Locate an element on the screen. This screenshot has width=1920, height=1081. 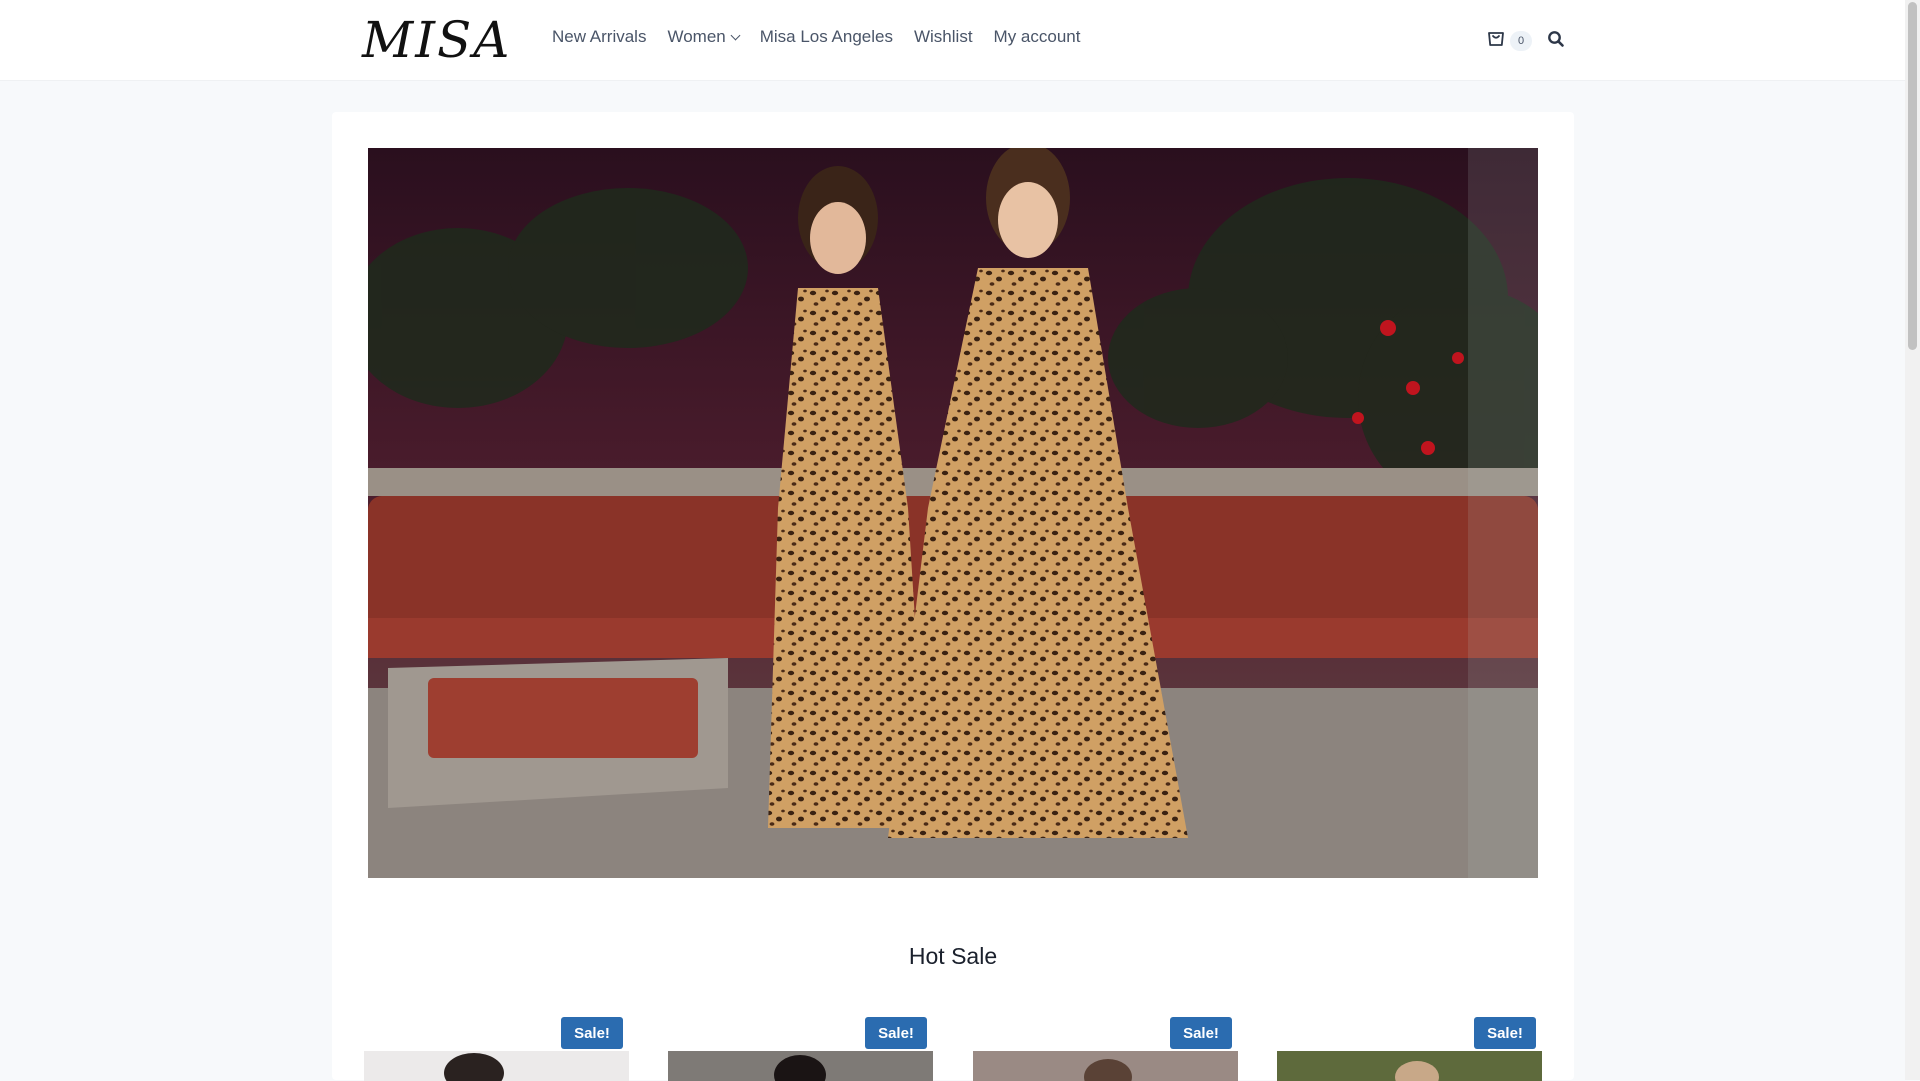
nav-my-account-label: My account is located at coordinates (1037, 36).